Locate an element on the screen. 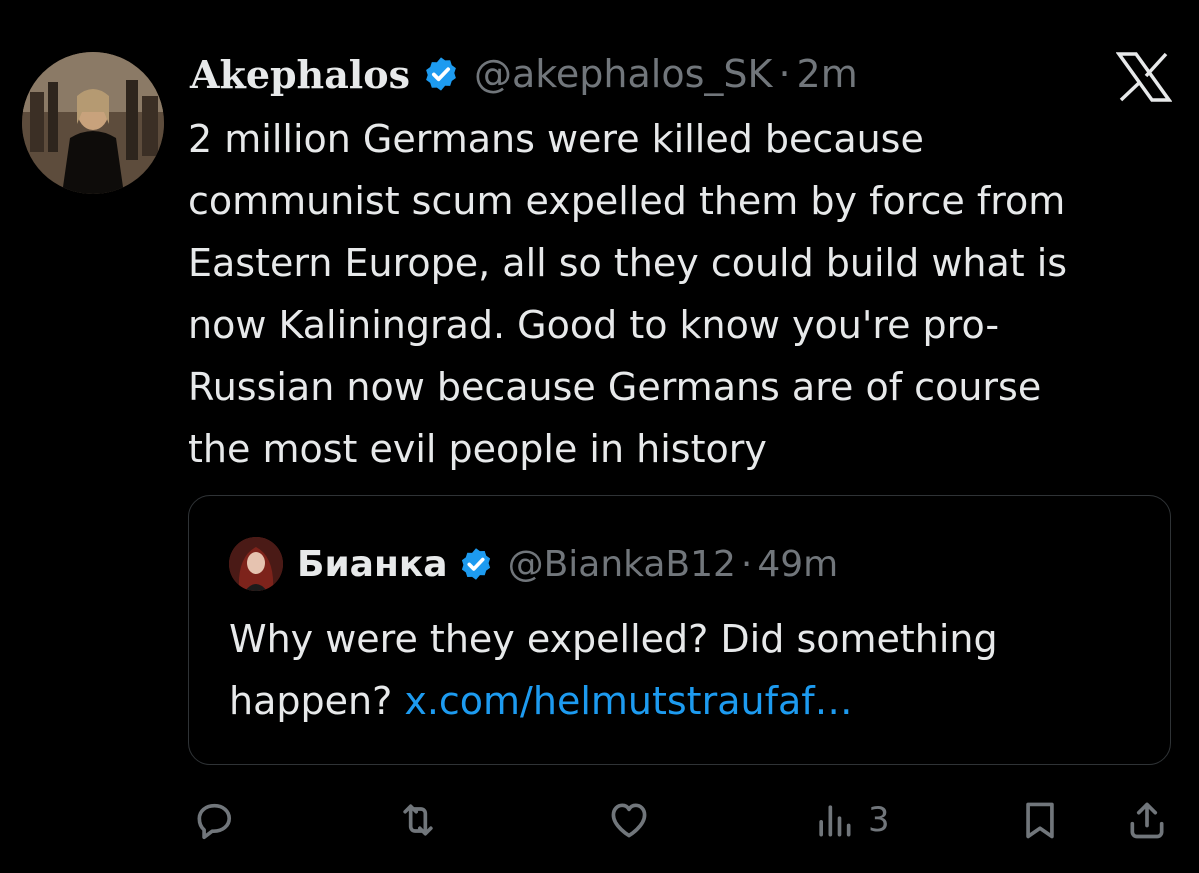 The image size is (1199, 873). analytics-icon is located at coordinates (835, 821).